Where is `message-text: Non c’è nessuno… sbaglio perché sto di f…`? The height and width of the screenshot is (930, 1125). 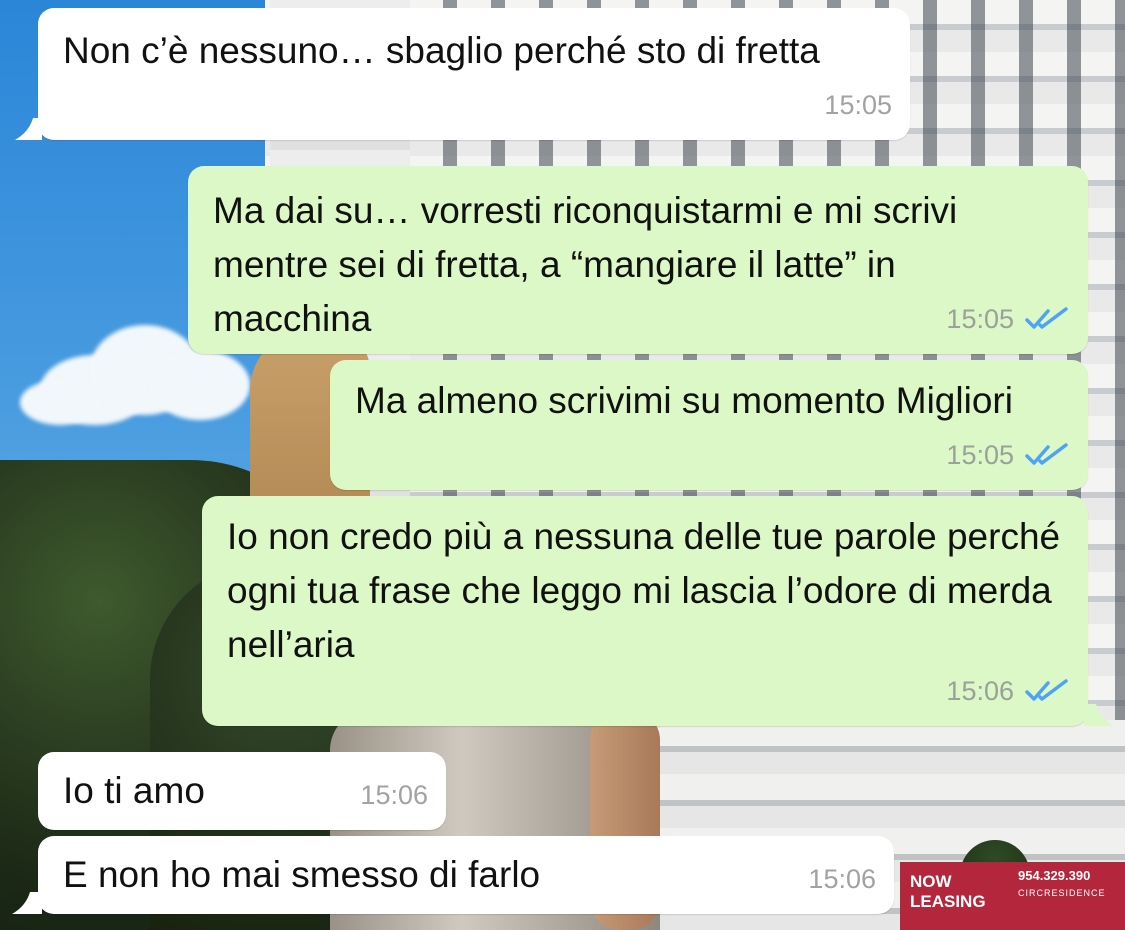
message-text: Non c’è nessuno… sbaglio perché sto di f… is located at coordinates (441, 50).